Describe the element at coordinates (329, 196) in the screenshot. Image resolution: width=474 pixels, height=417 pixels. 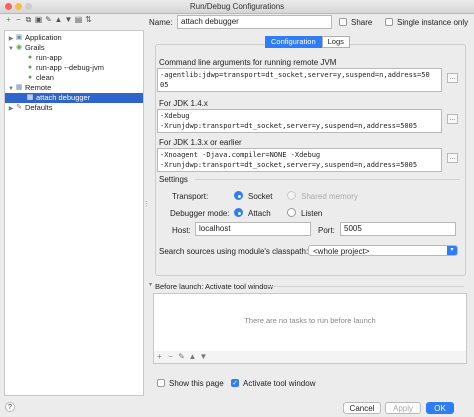
I see `shared-memory-label: Shared memory` at that location.